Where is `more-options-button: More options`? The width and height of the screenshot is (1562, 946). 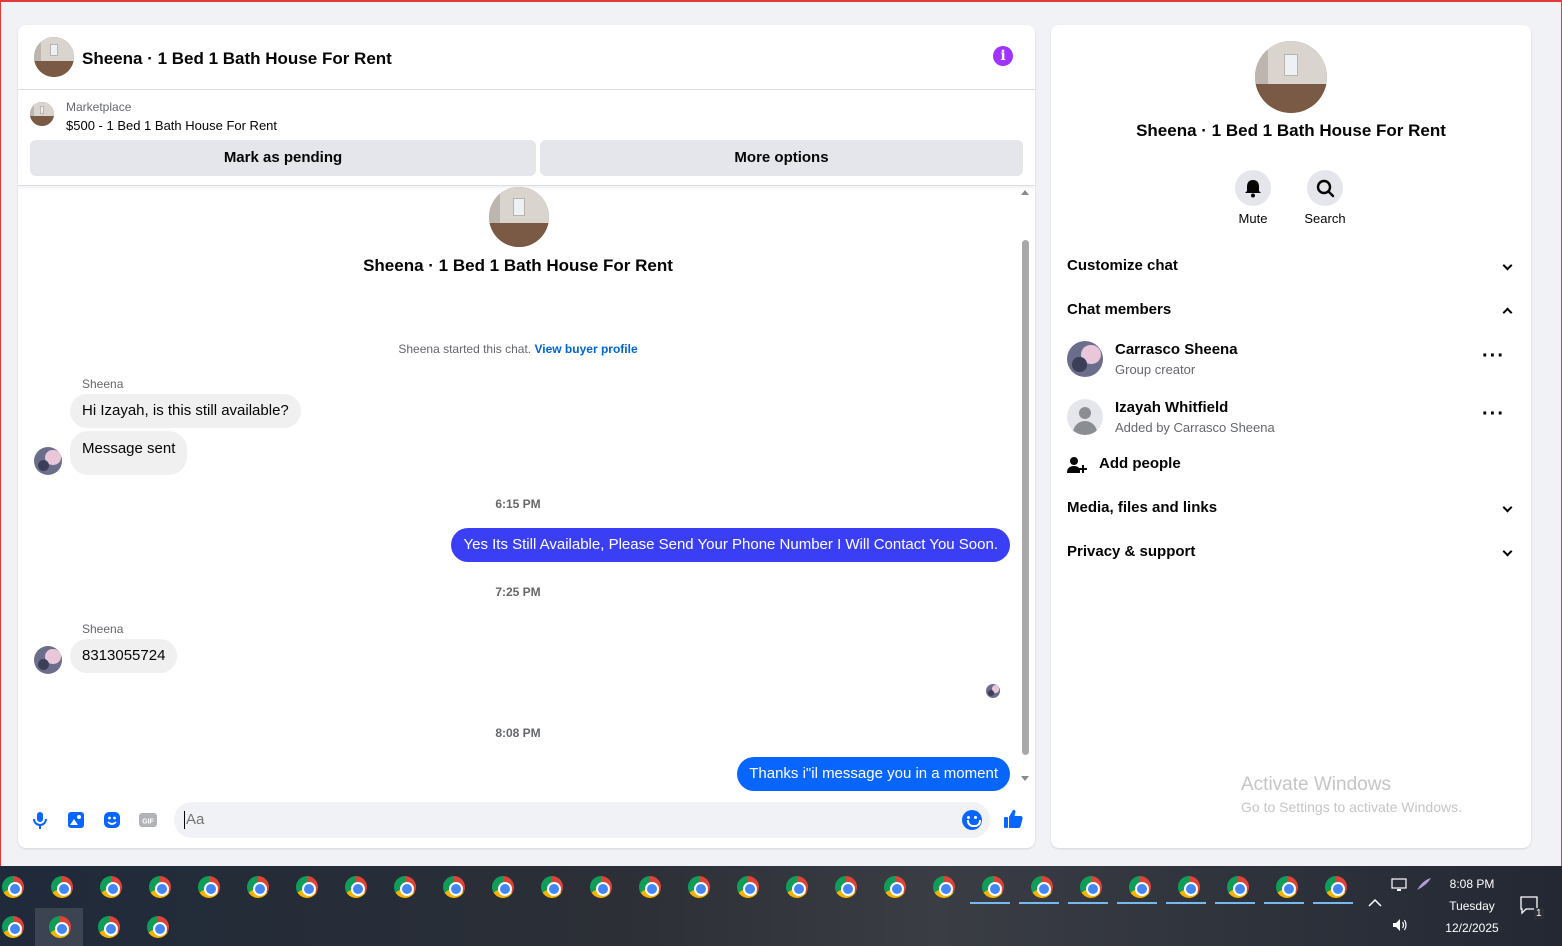 more-options-button: More options is located at coordinates (781, 158).